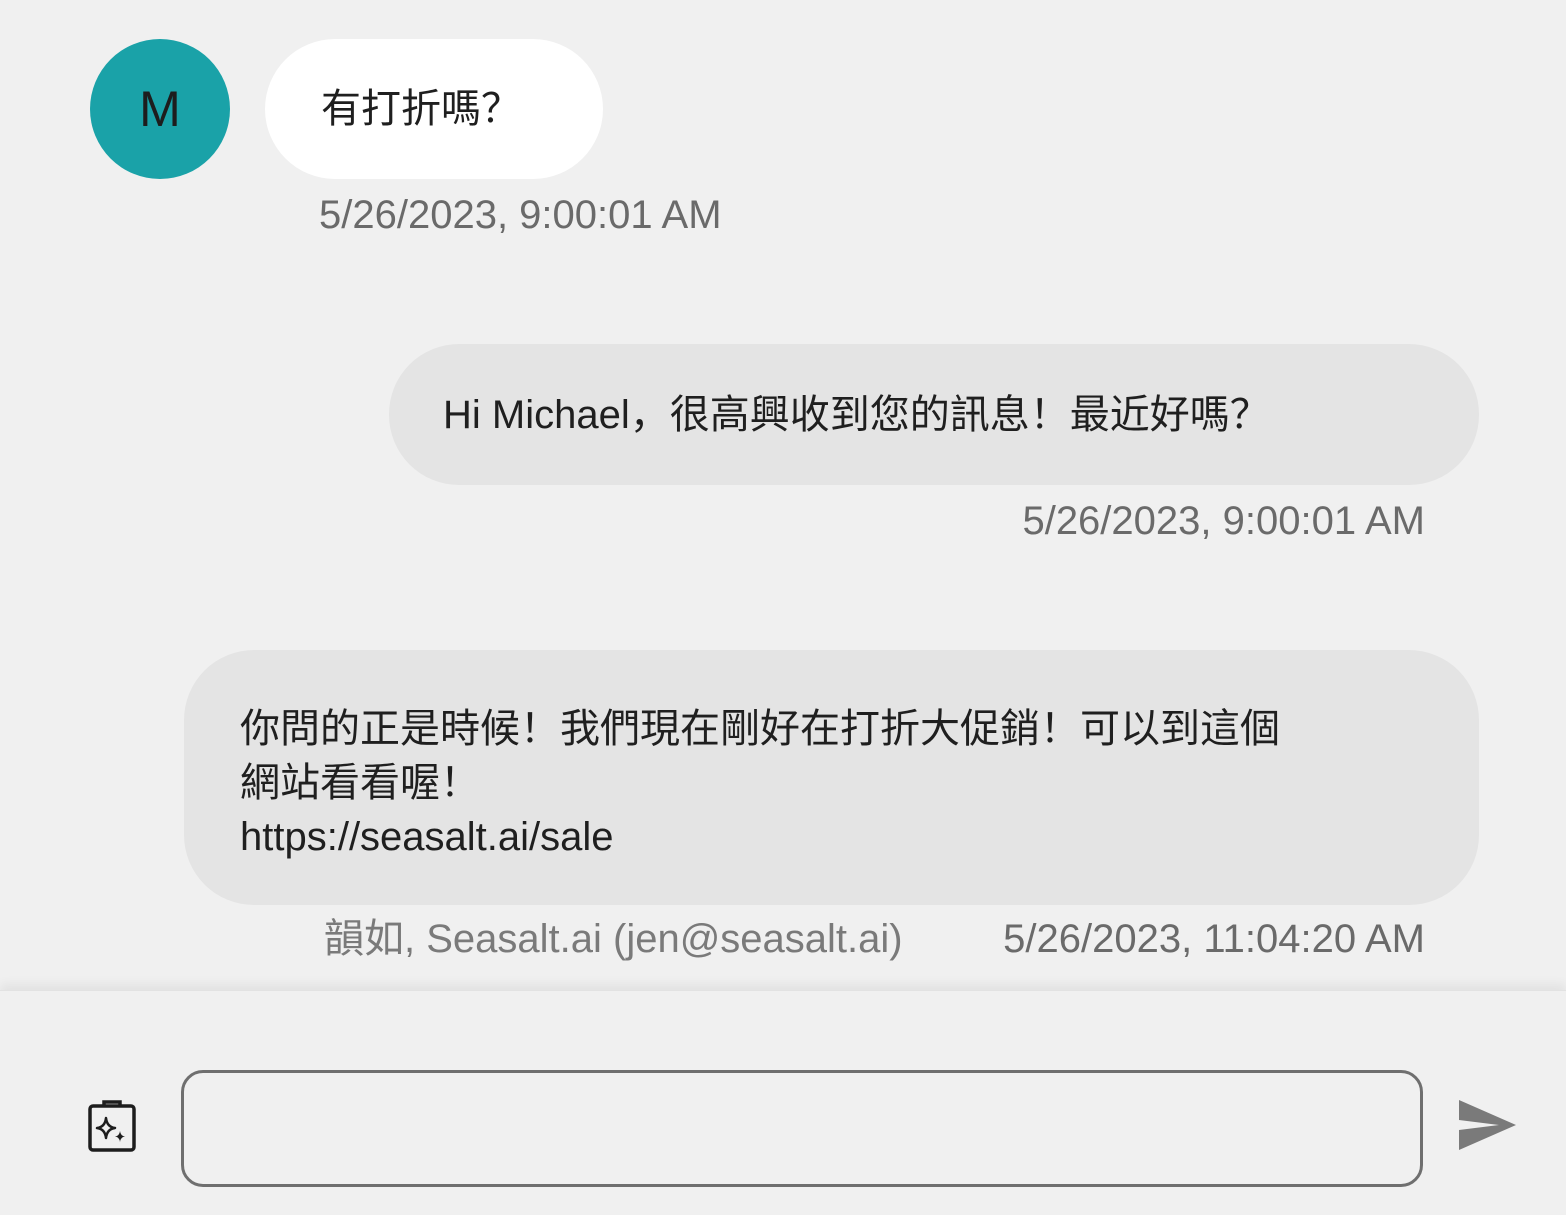 Image resolution: width=1566 pixels, height=1215 pixels. Describe the element at coordinates (856, 414) in the screenshot. I see `message-text: Hi Michael，很高興收到您的訊息！最近好嗎？` at that location.